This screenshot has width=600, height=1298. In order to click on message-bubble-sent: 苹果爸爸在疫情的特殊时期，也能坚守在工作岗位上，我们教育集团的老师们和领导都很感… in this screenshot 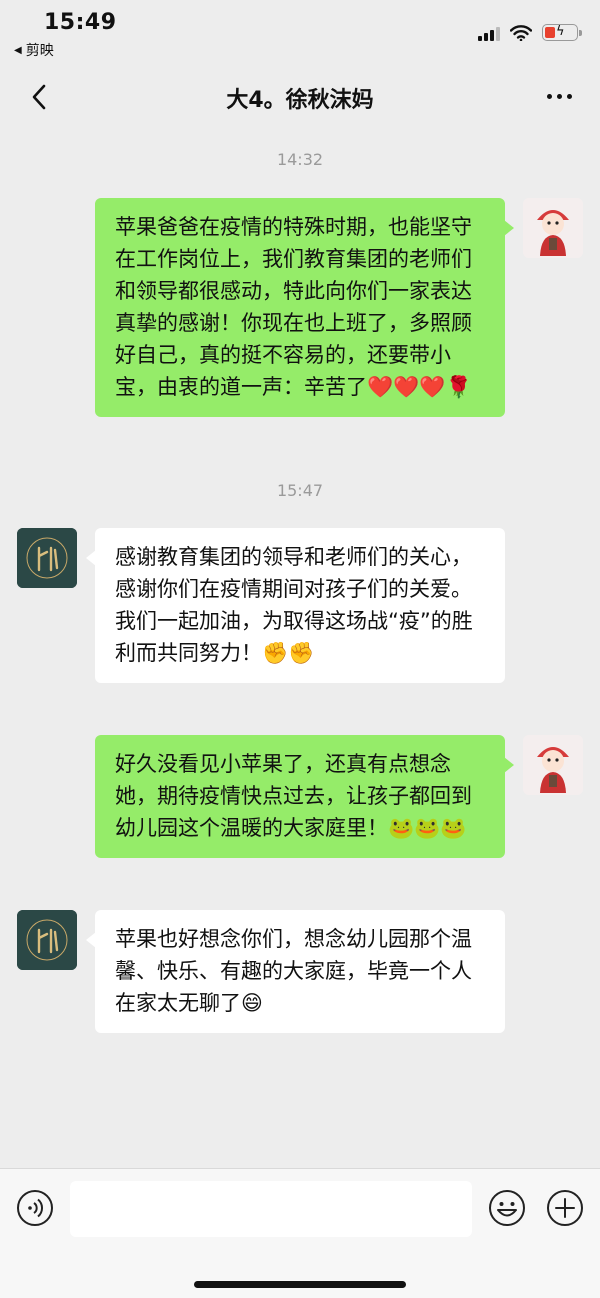, I will do `click(304, 307)`.